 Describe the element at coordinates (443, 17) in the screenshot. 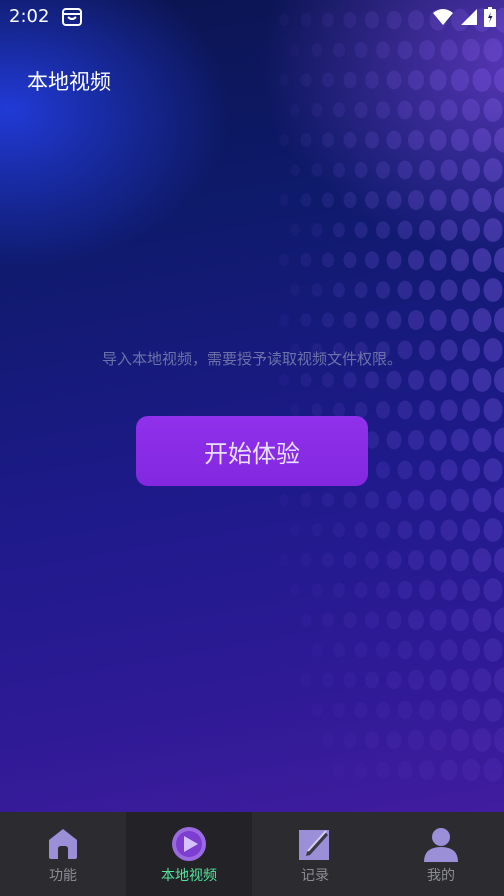

I see `wifi-icon` at that location.